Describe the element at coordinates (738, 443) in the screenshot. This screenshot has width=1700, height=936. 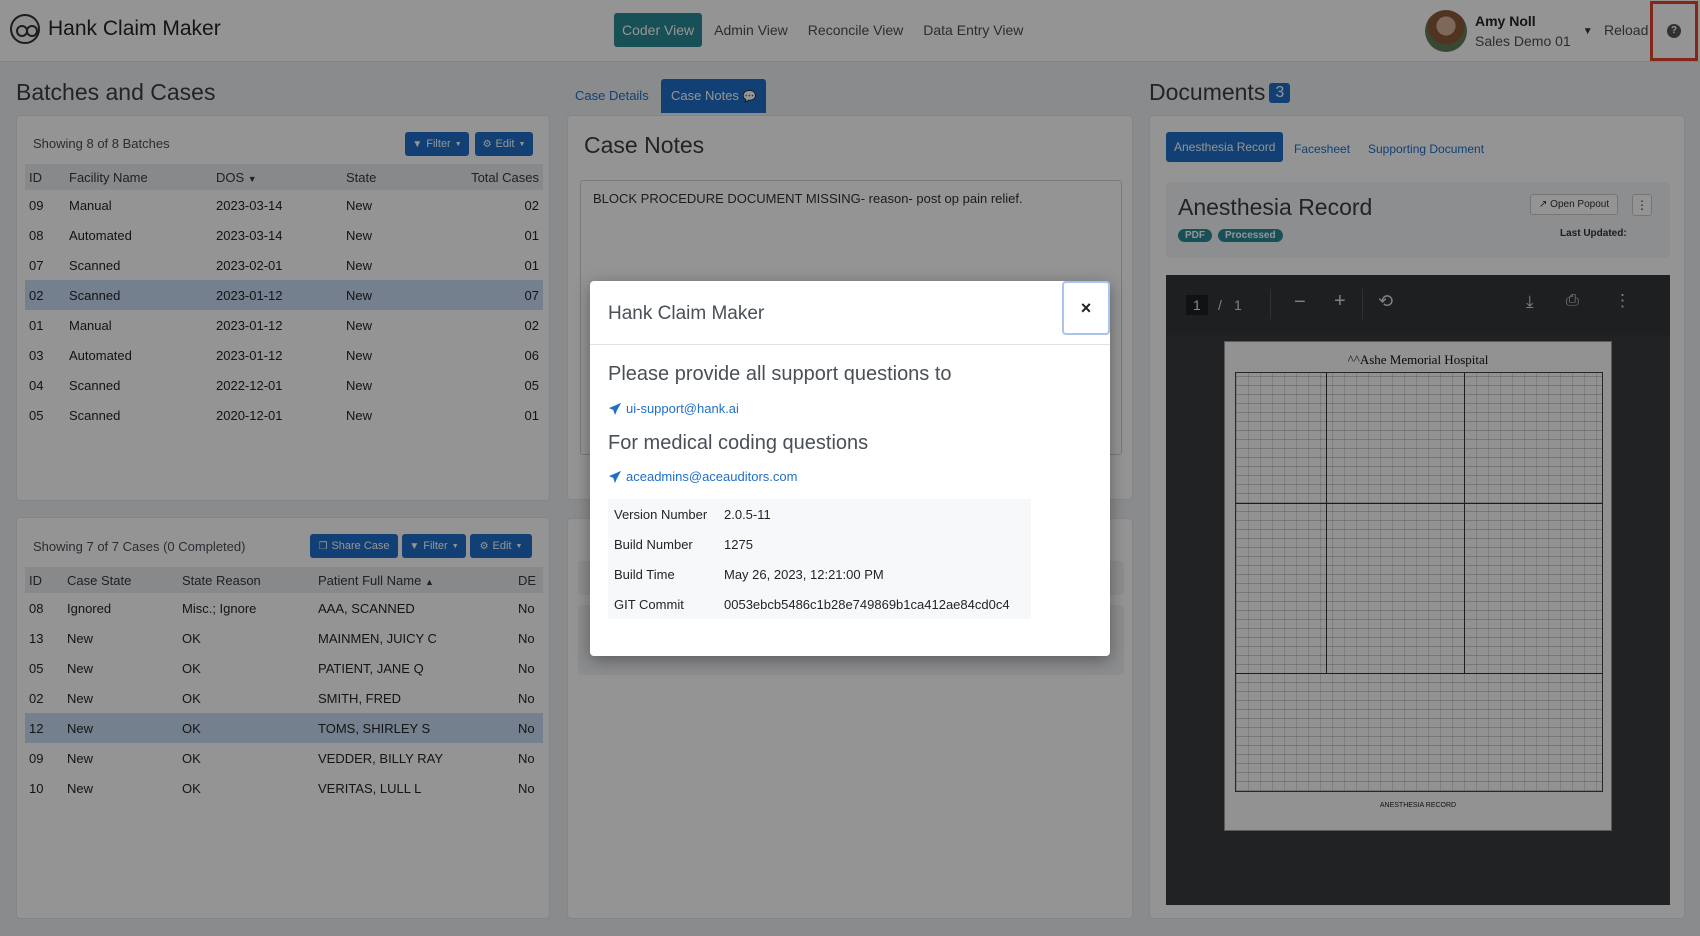
I see `coding-heading: For medical coding questions` at that location.